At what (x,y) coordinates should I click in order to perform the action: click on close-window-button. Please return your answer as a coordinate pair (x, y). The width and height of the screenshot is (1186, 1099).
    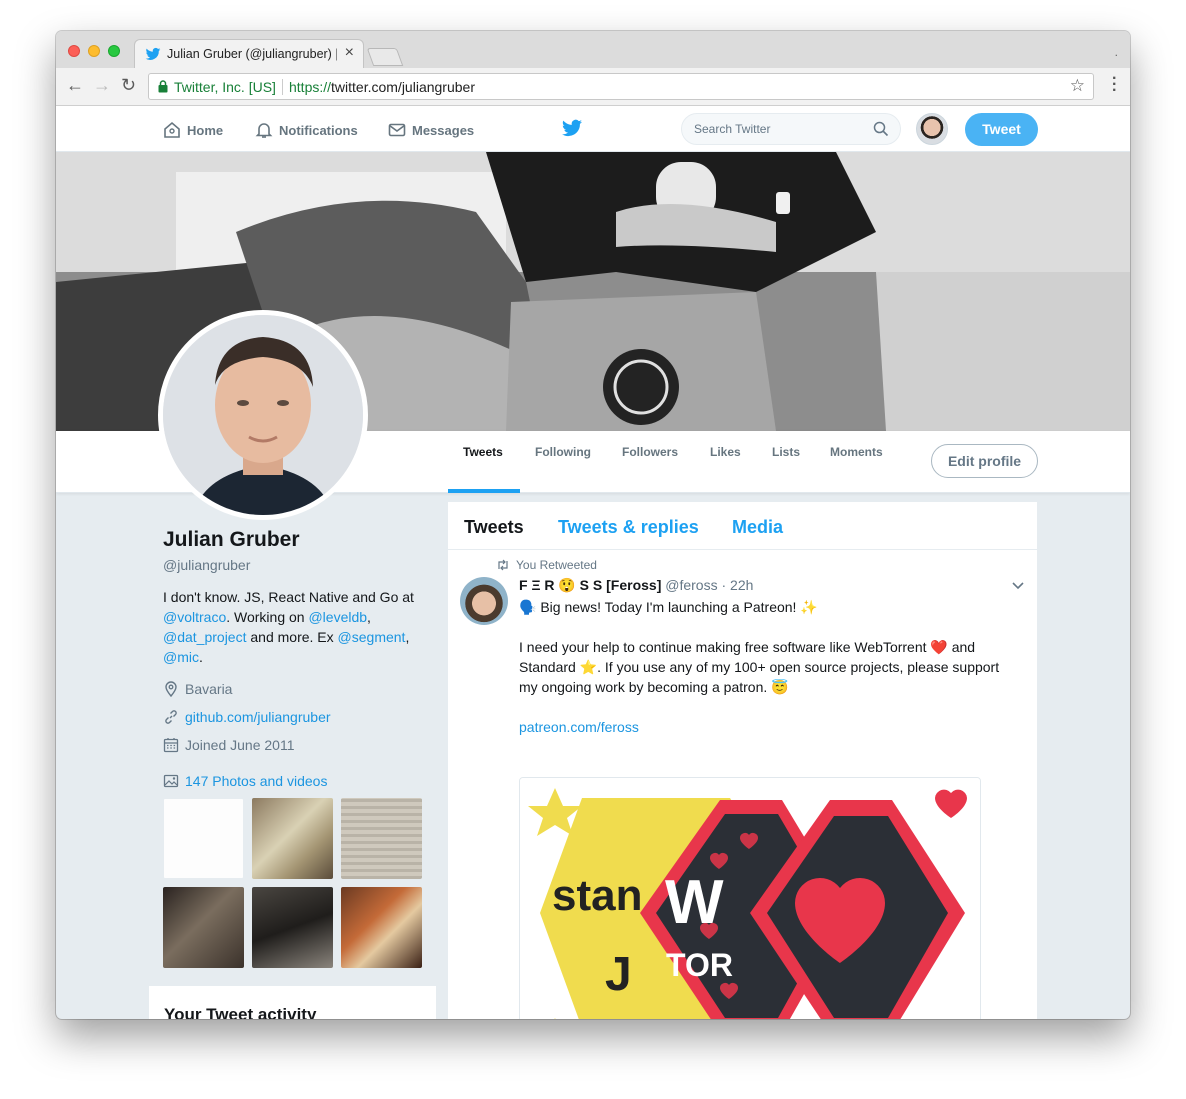
    Looking at the image, I should click on (74, 51).